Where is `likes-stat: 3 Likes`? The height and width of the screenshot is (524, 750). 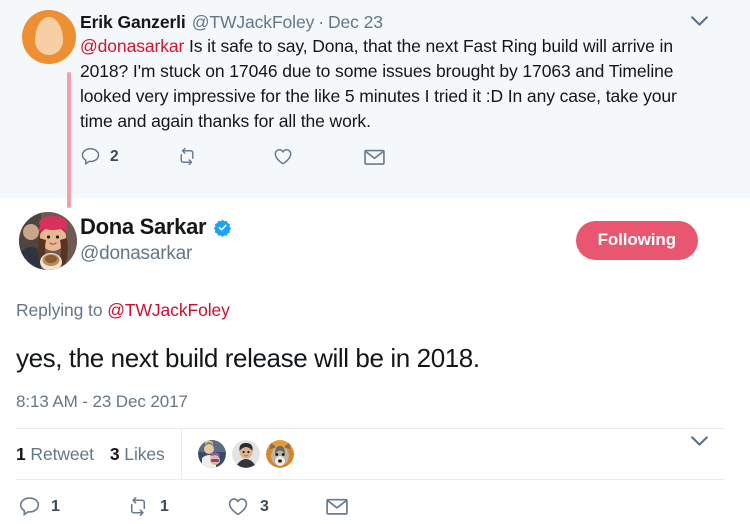
likes-stat: 3 Likes is located at coordinates (137, 454).